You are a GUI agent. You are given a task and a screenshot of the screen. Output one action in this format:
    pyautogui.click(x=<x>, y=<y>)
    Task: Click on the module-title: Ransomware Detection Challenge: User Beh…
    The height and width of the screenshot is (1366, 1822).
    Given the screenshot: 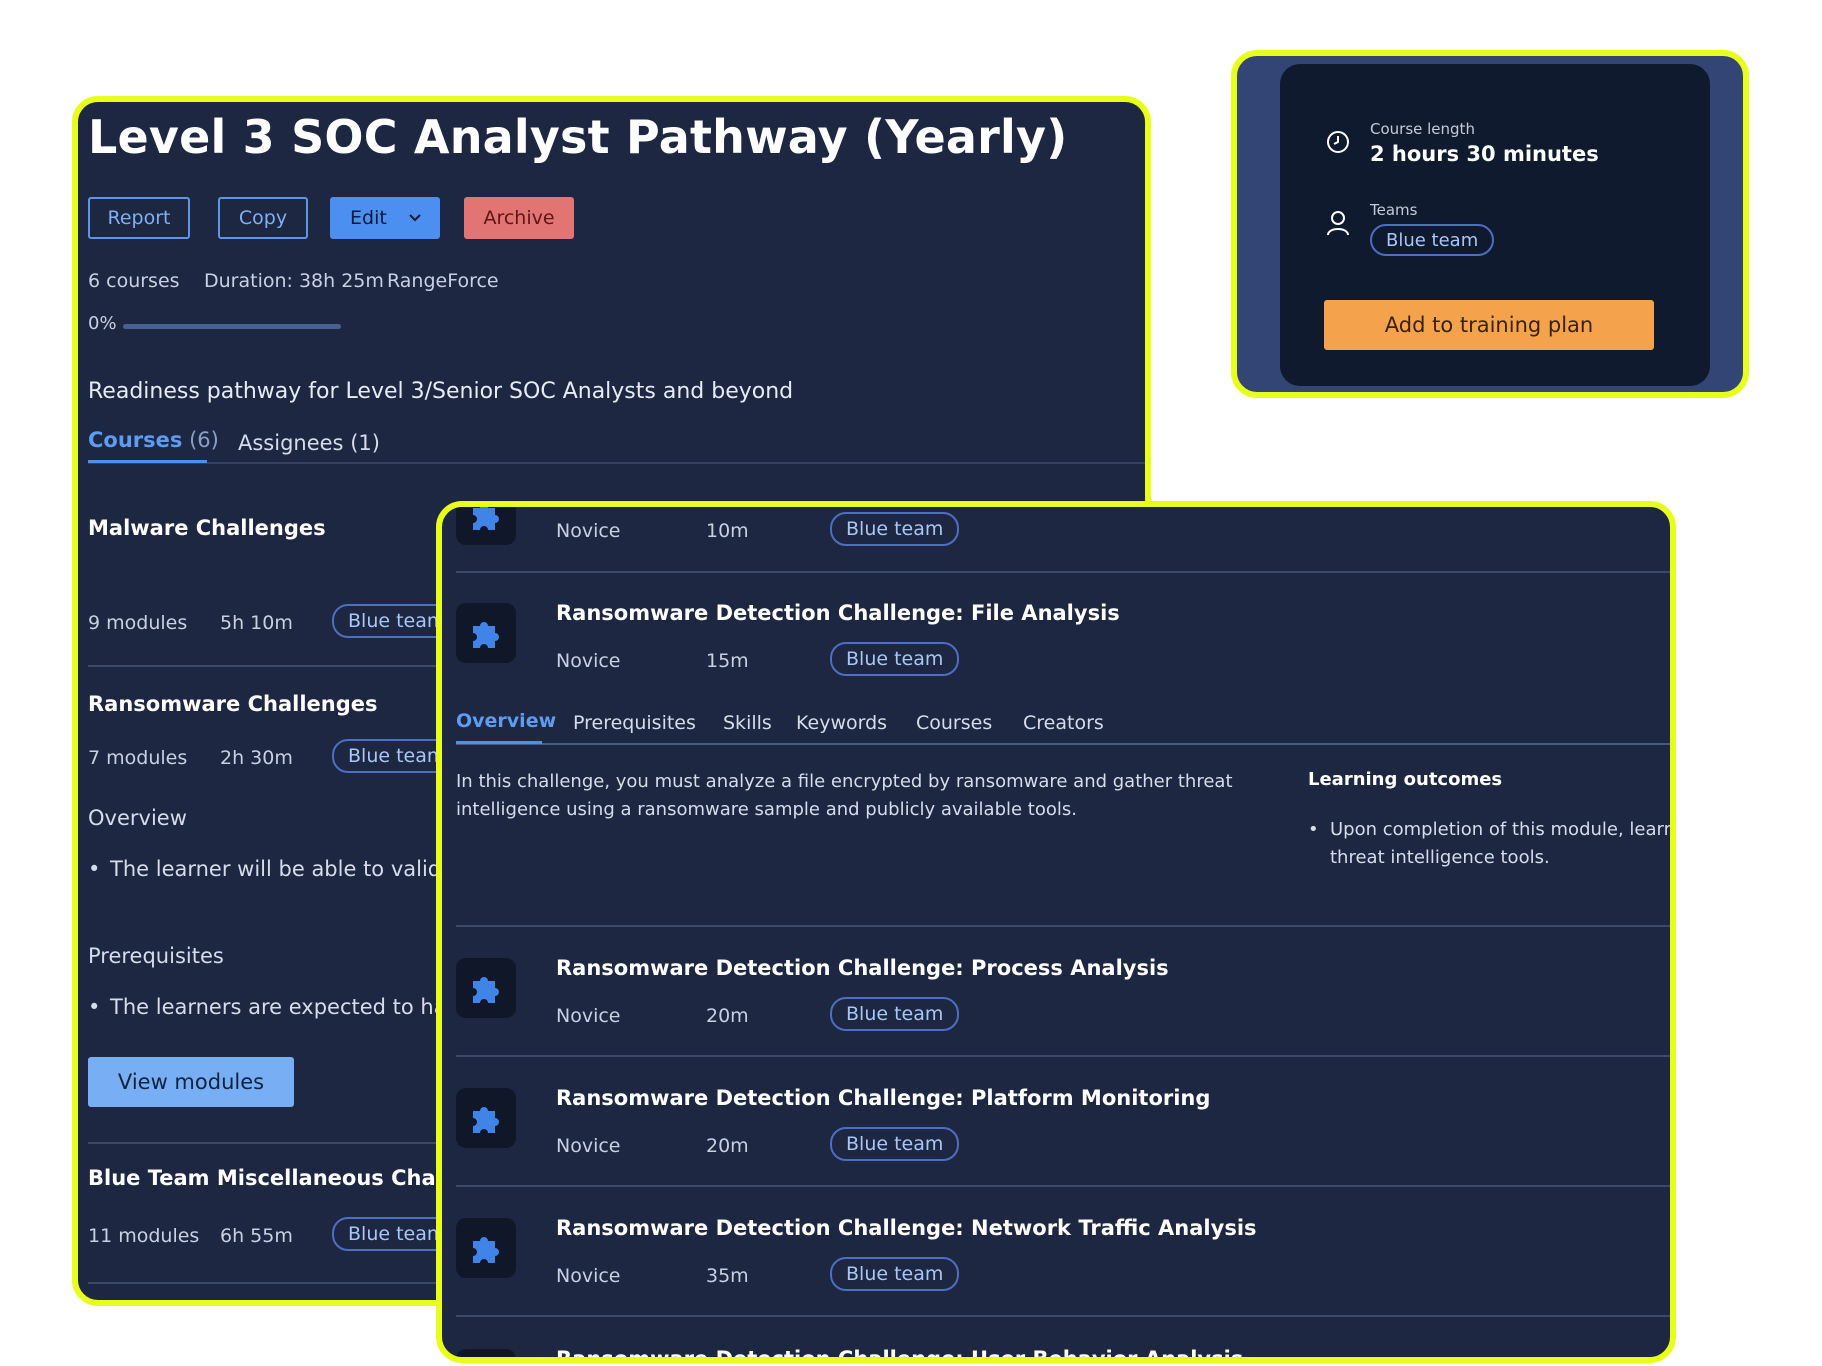 What is the action you would take?
    pyautogui.click(x=899, y=1352)
    